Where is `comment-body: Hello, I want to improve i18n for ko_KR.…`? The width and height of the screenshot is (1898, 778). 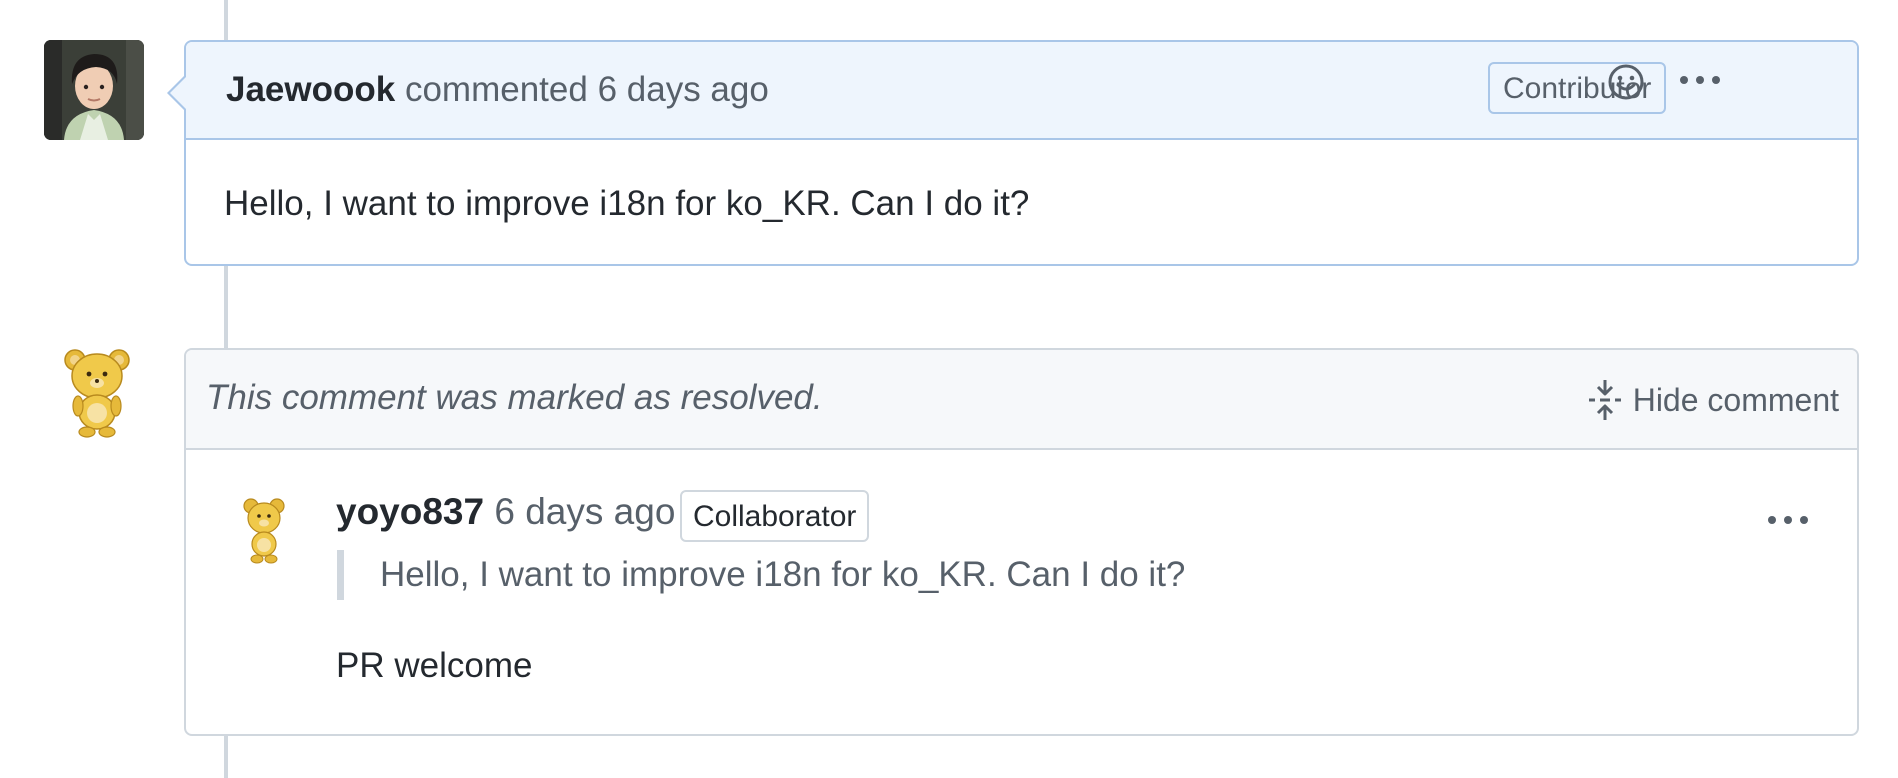 comment-body: Hello, I want to improve i18n for ko_KR.… is located at coordinates (627, 203).